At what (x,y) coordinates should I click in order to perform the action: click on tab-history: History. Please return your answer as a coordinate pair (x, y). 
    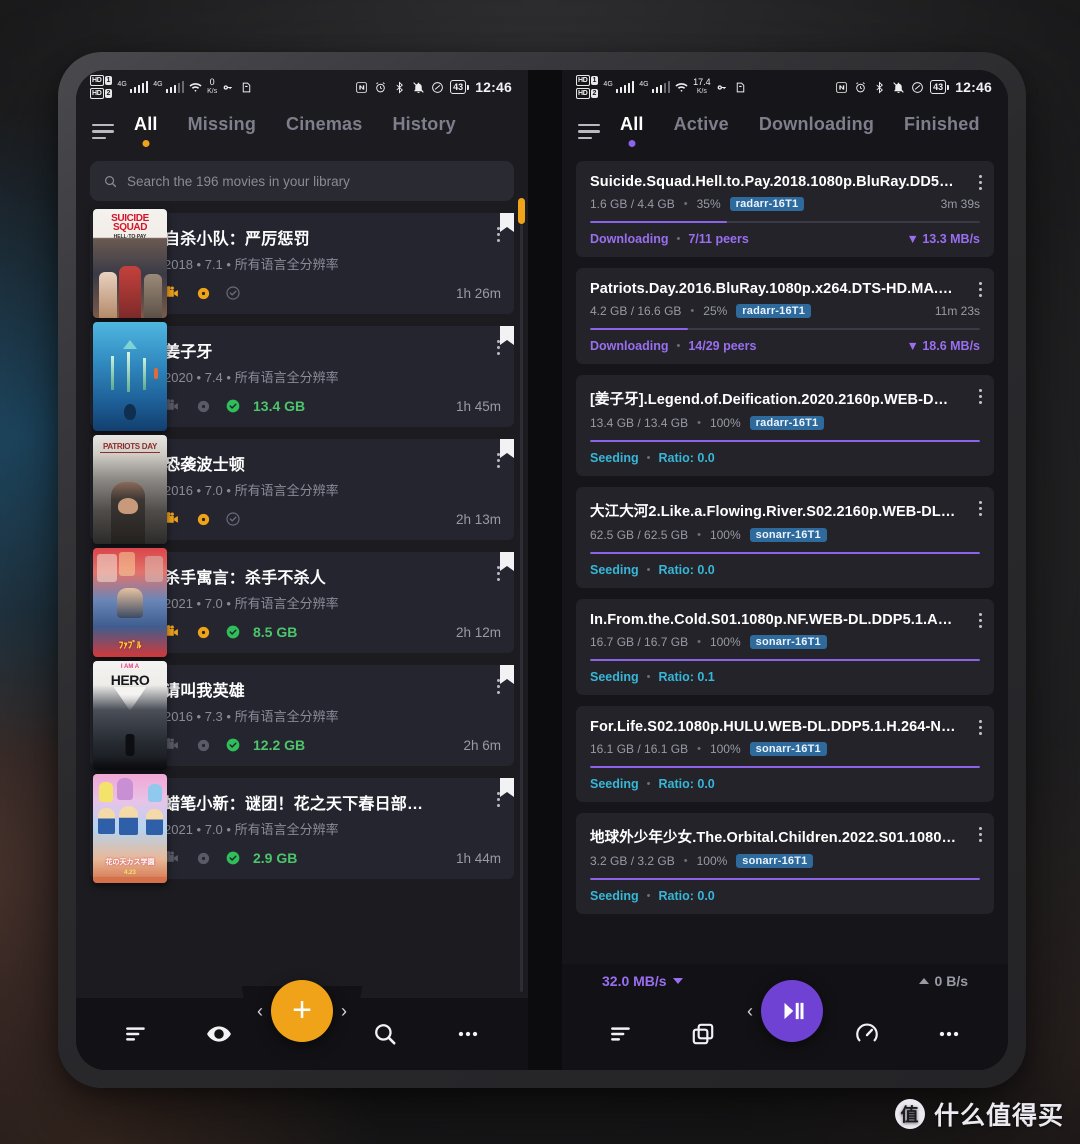
    Looking at the image, I should click on (423, 131).